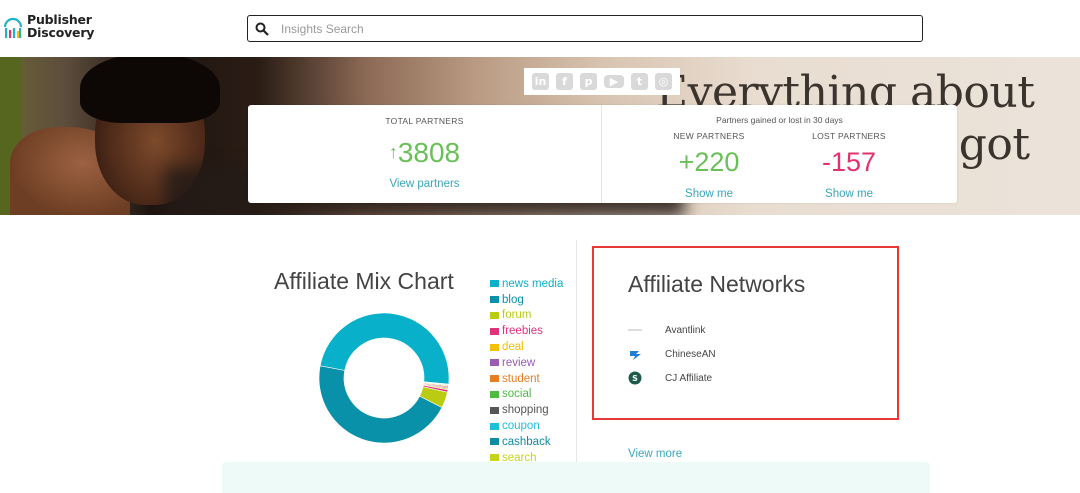 This screenshot has height=493, width=1080. What do you see at coordinates (635, 330) in the screenshot?
I see `avantlink-icon` at bounding box center [635, 330].